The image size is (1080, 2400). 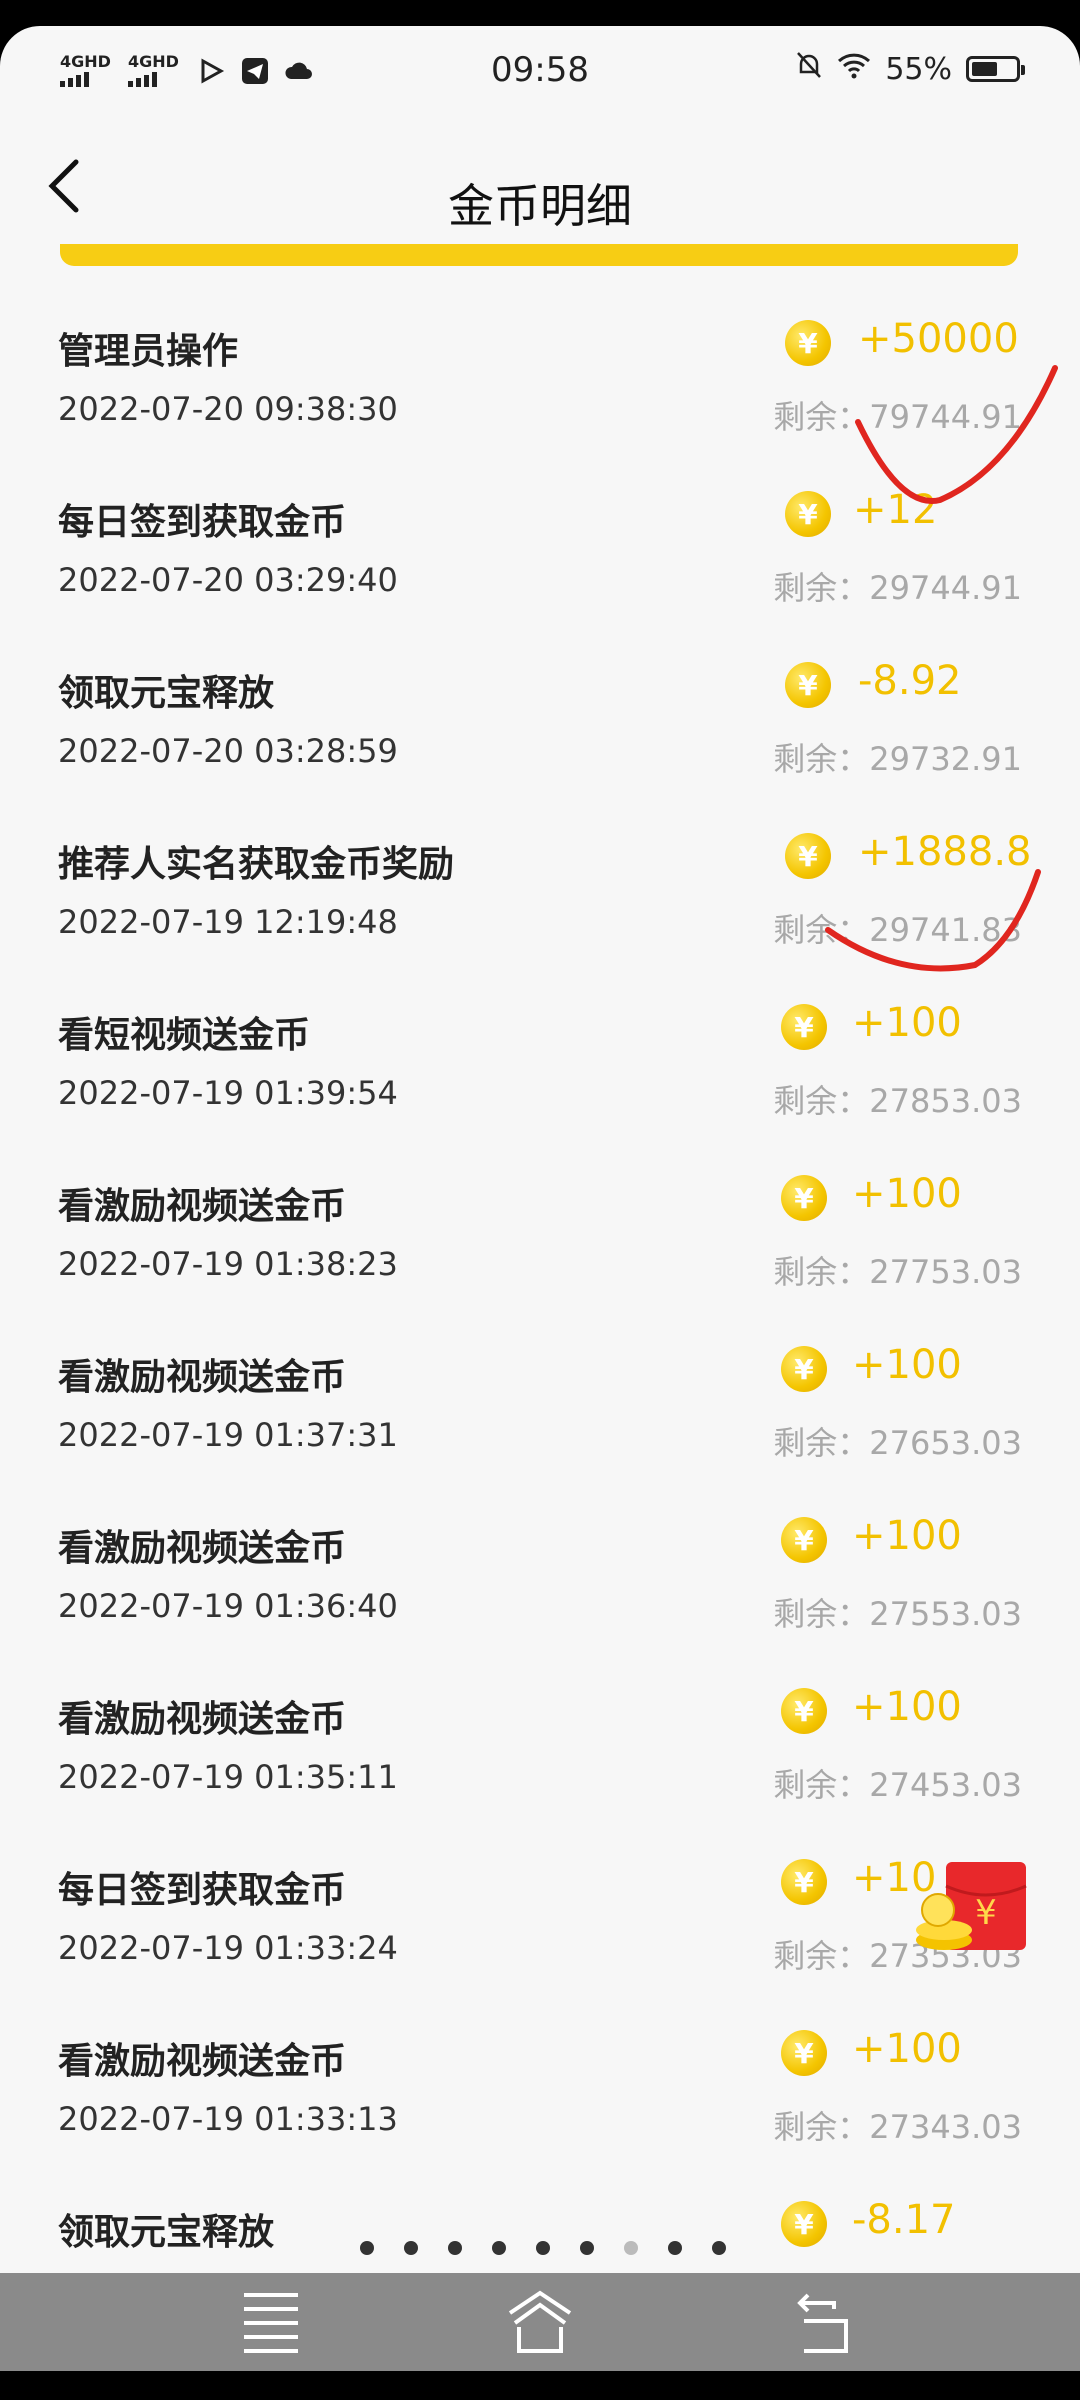 I want to click on record-remaining: 剩余：27853.03, so click(x=897, y=1101).